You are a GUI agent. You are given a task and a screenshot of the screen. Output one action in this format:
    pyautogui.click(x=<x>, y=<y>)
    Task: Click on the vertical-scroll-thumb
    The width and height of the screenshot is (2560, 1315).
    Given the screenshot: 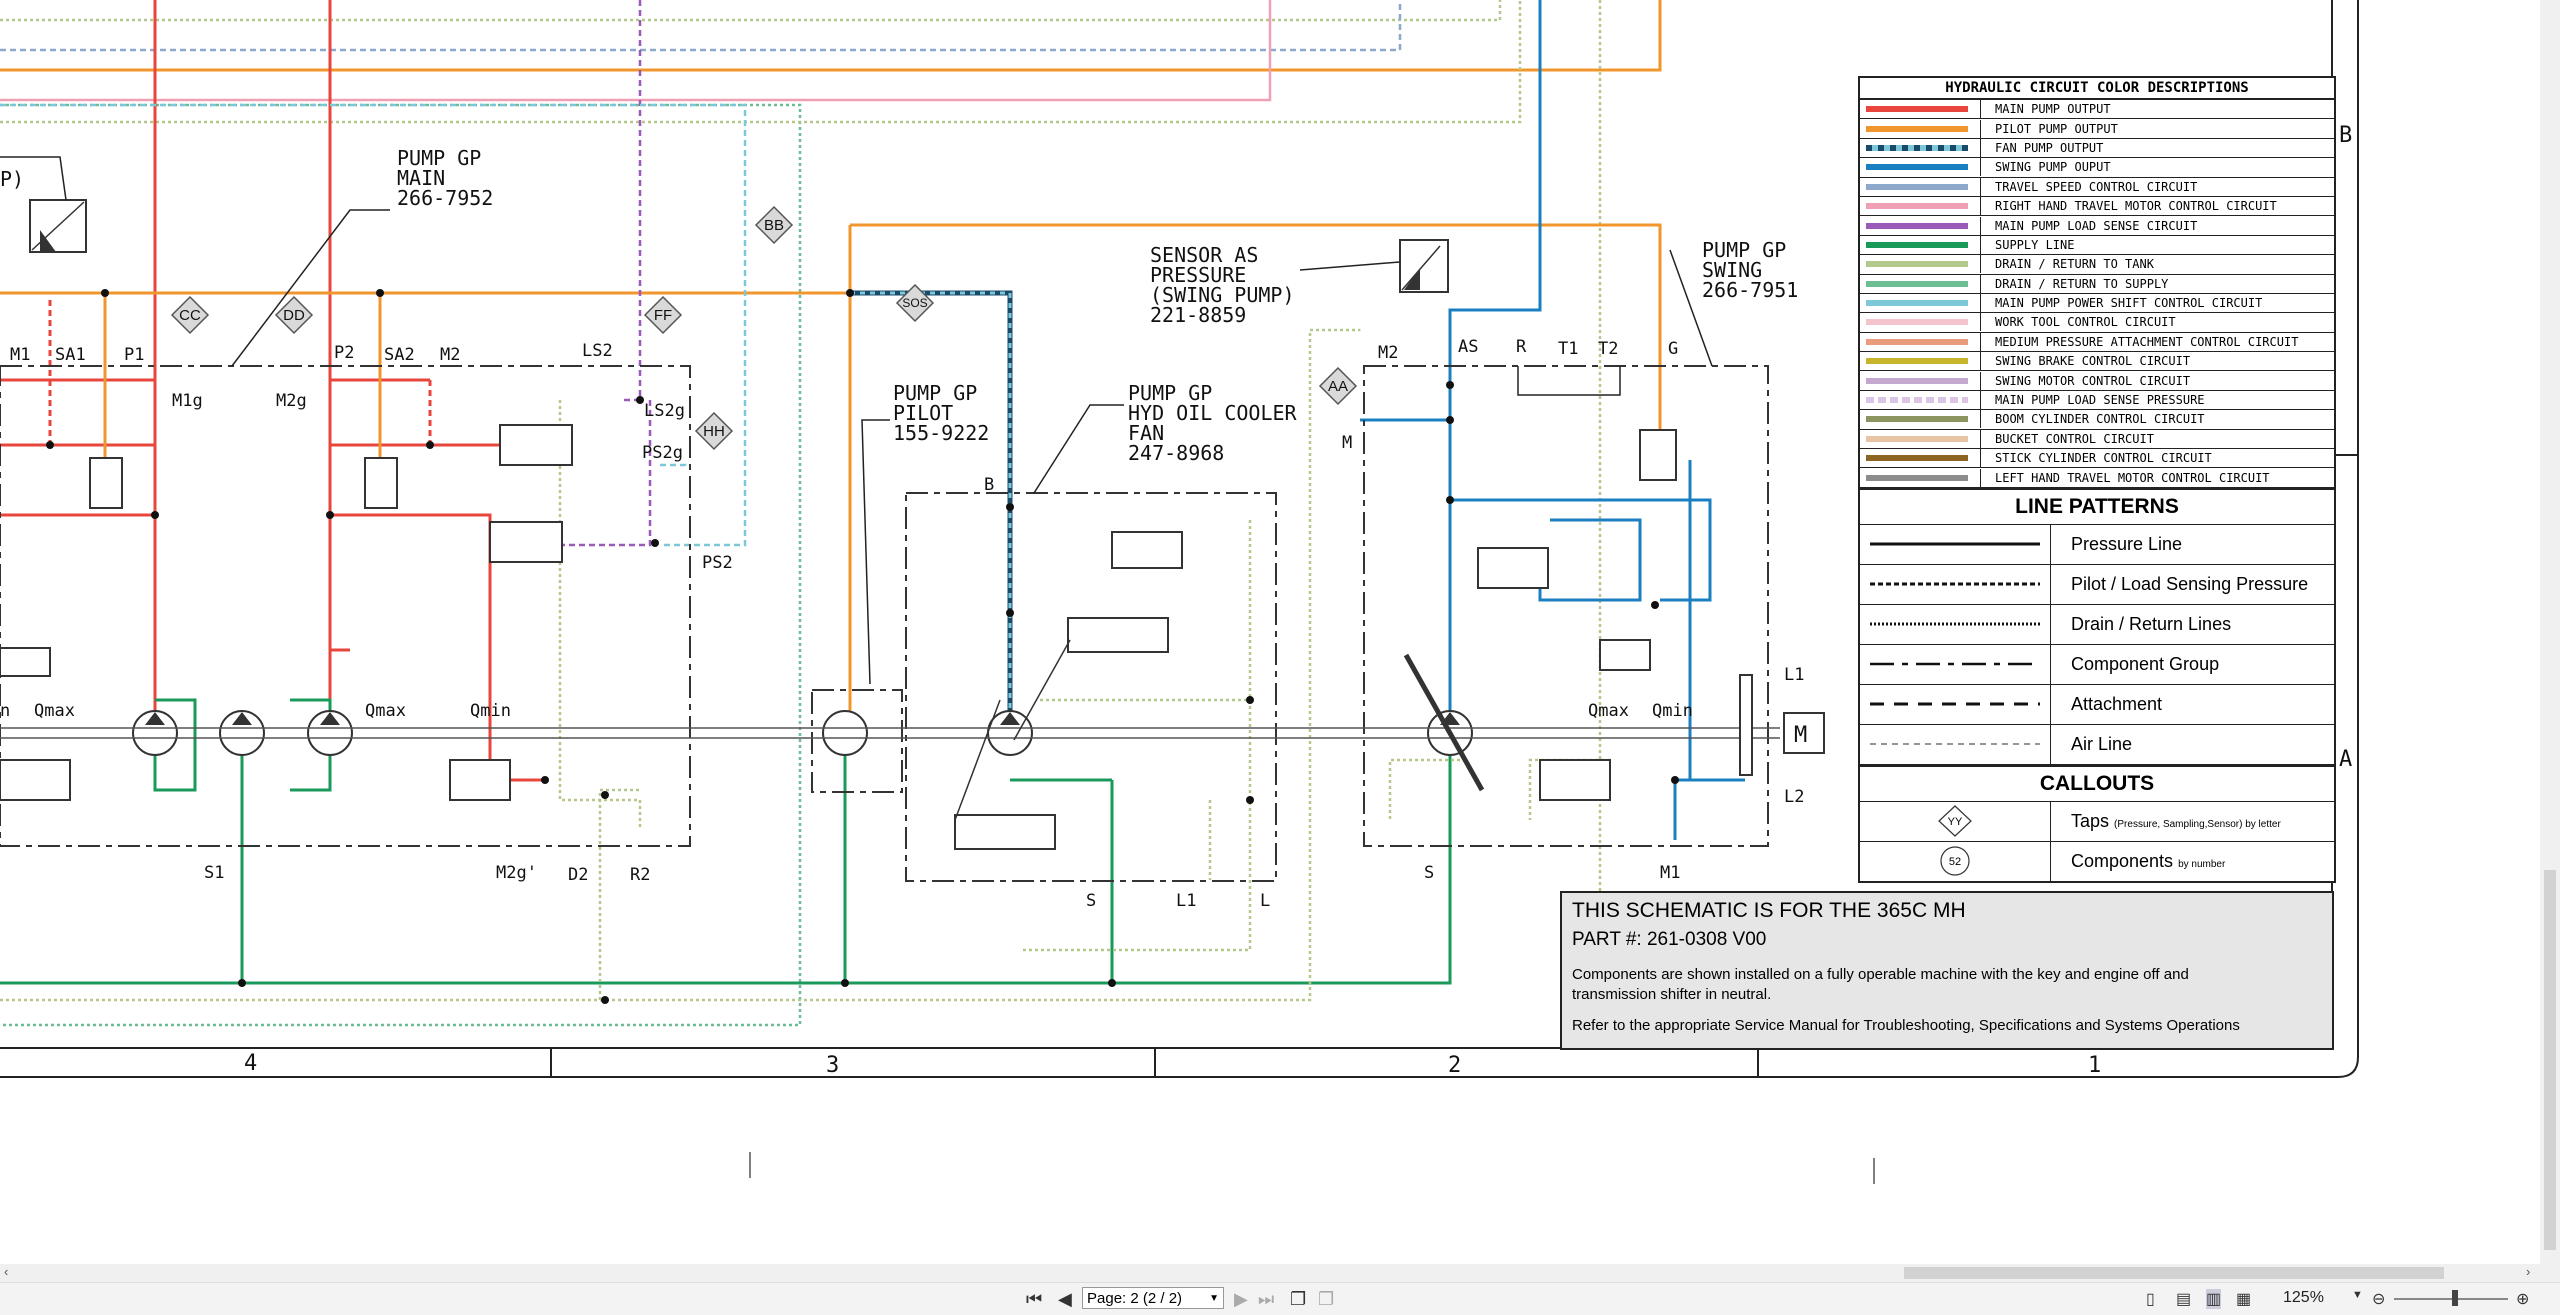 What is the action you would take?
    pyautogui.click(x=2550, y=1060)
    